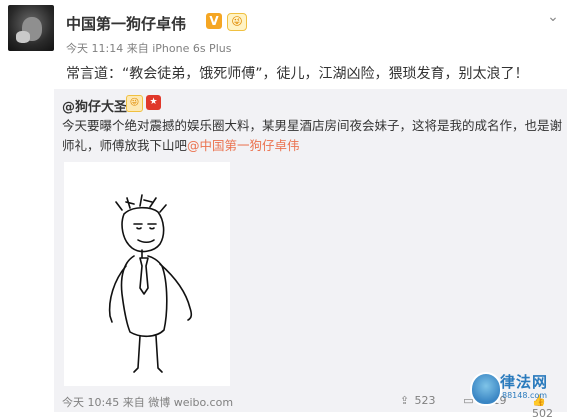 Image resolution: width=567 pixels, height=420 pixels. What do you see at coordinates (23, 37) in the screenshot?
I see `avatar-hand` at bounding box center [23, 37].